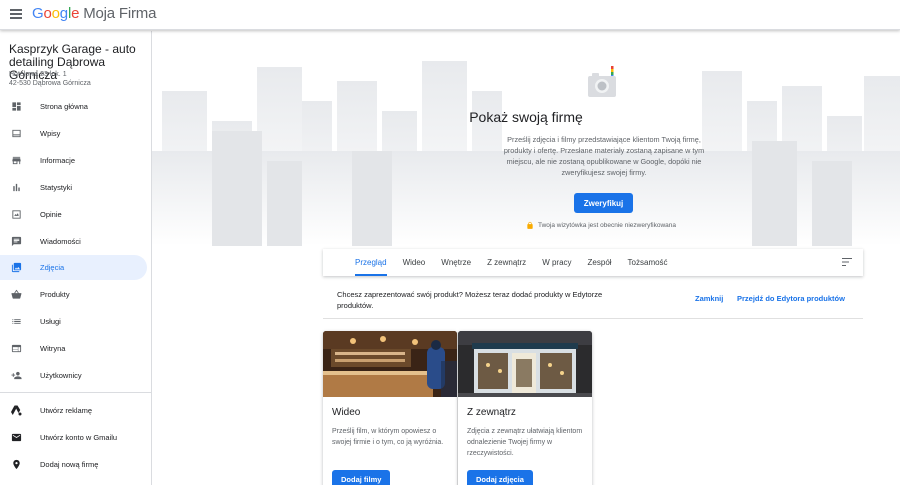  What do you see at coordinates (58, 160) in the screenshot?
I see `sidebar-item-label: Informacje` at bounding box center [58, 160].